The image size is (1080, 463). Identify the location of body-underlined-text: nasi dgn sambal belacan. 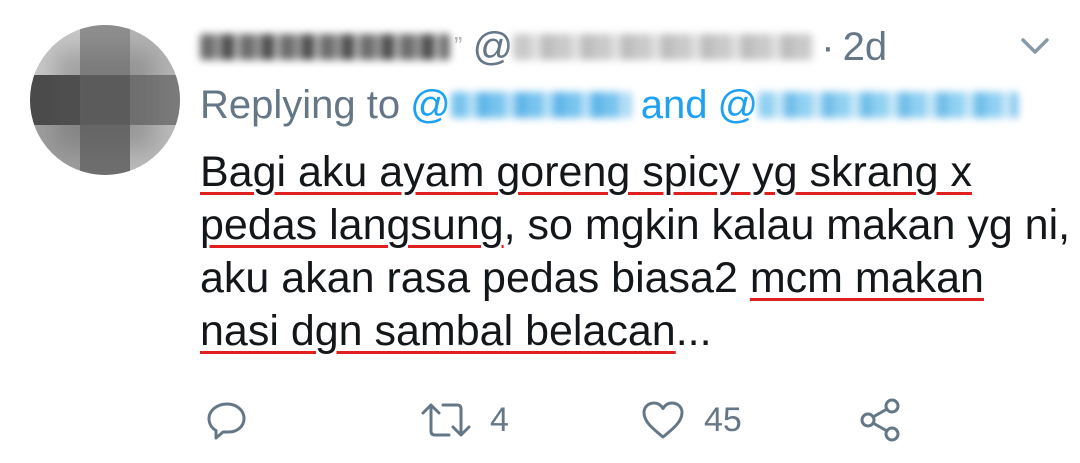
(438, 331).